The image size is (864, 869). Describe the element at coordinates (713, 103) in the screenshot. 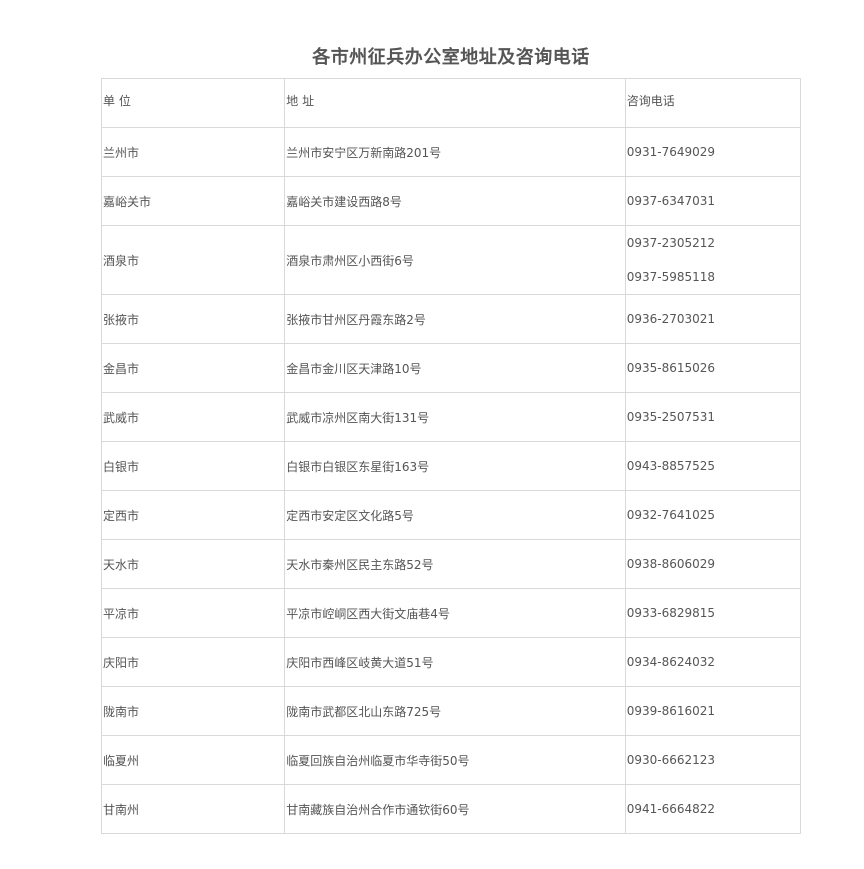

I see `header-phone: 咨询电话` at that location.